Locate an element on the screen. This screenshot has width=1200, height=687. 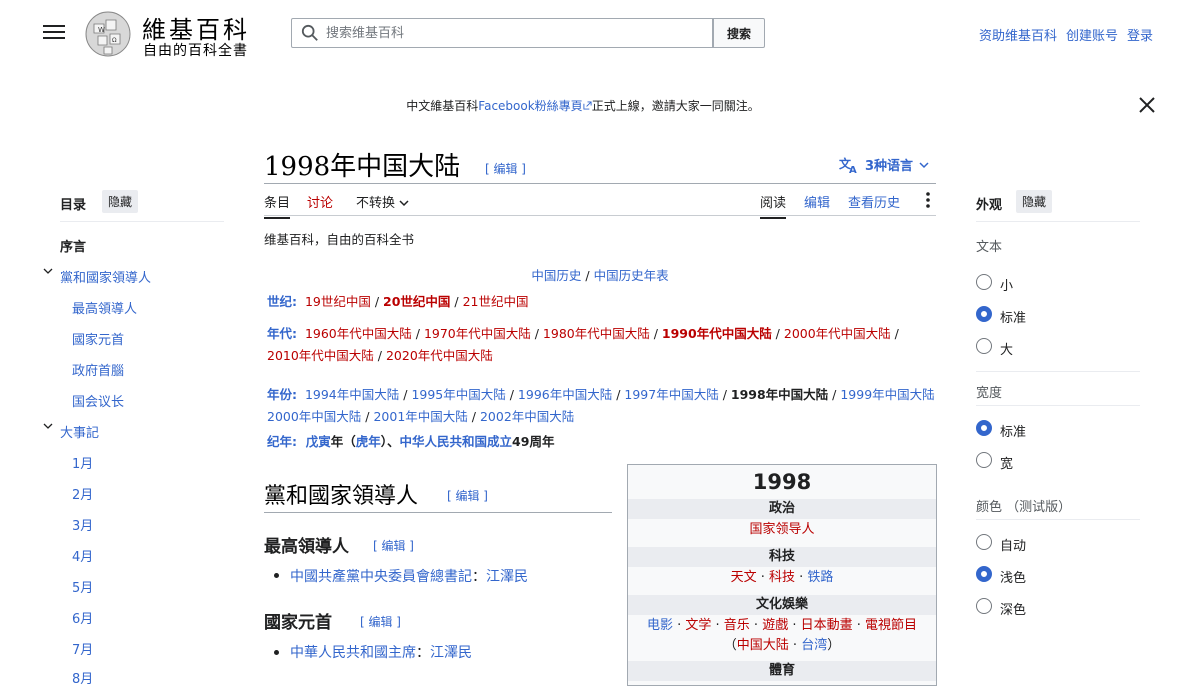
donate-link: 资助维基百科 is located at coordinates (1018, 34).